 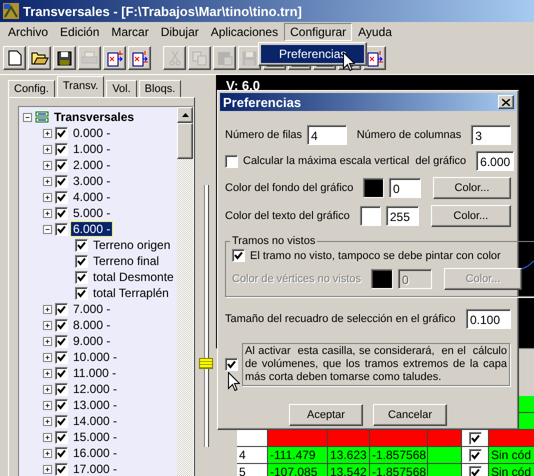 I want to click on scrollbar, so click(x=185, y=291).